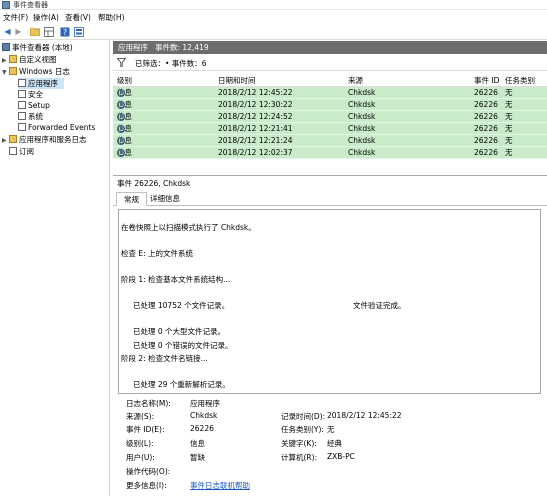  I want to click on message-line: 已处理 10752 个文件记录。, so click(181, 305).